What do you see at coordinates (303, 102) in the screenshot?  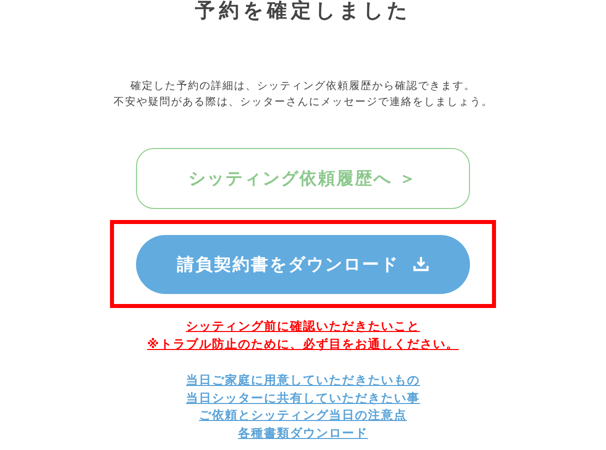 I see `message-text: 不安や疑問がある際は、シッターさんにメッセージで連絡をしましょう。` at bounding box center [303, 102].